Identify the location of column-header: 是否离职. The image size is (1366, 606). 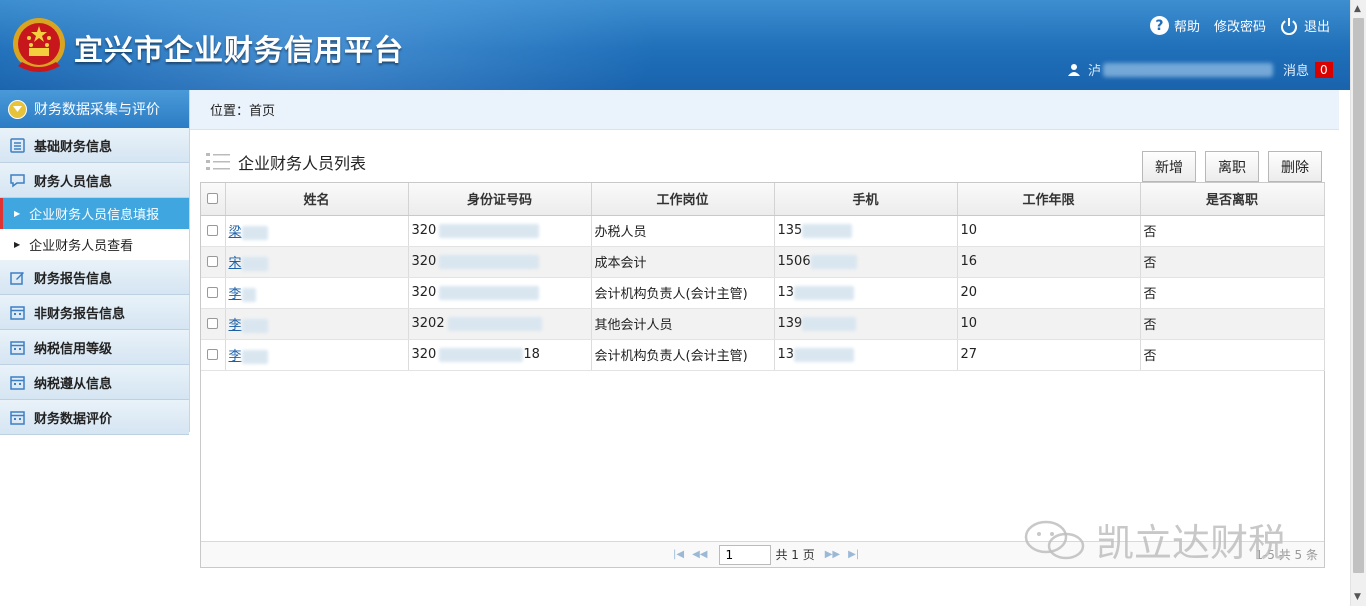
(1232, 199).